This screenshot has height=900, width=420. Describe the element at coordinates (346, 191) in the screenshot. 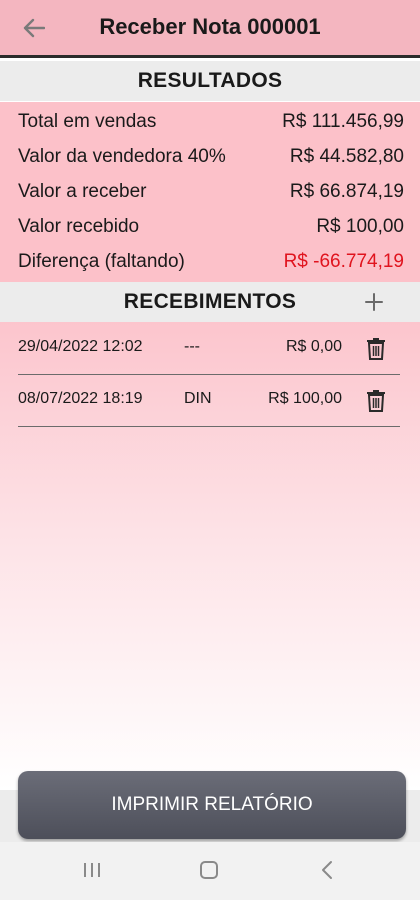

I see `result-value: R$ 66.874,19` at that location.